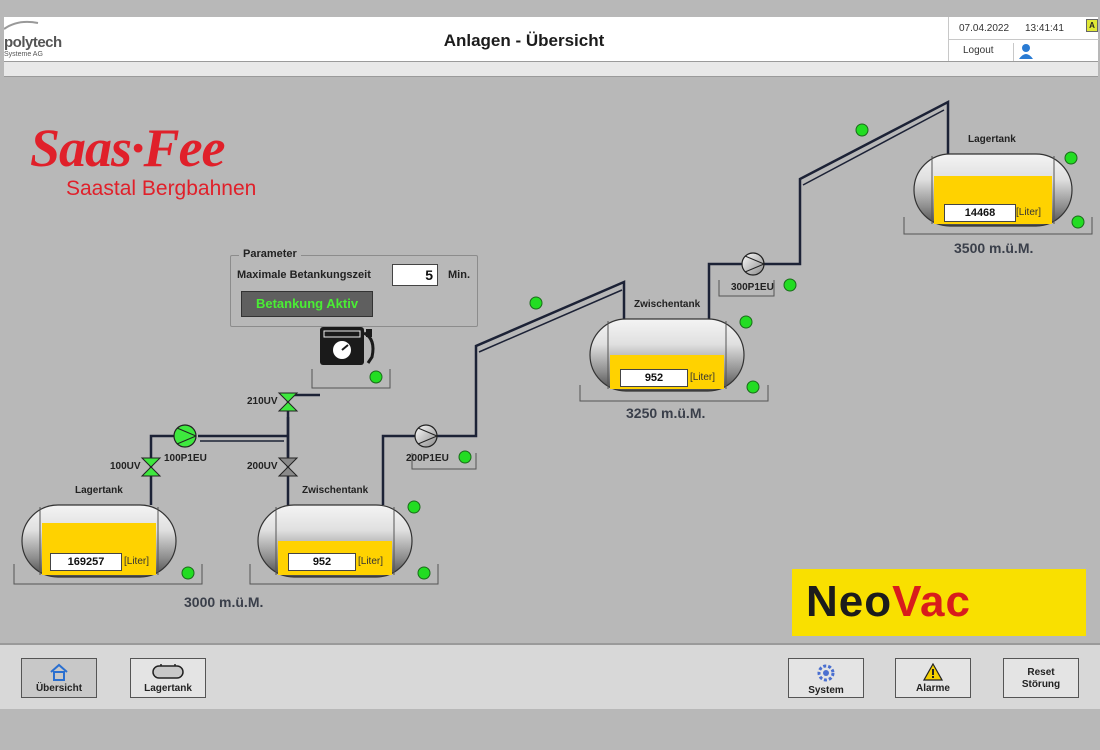  I want to click on neovac-logo: NeoVac, so click(939, 602).